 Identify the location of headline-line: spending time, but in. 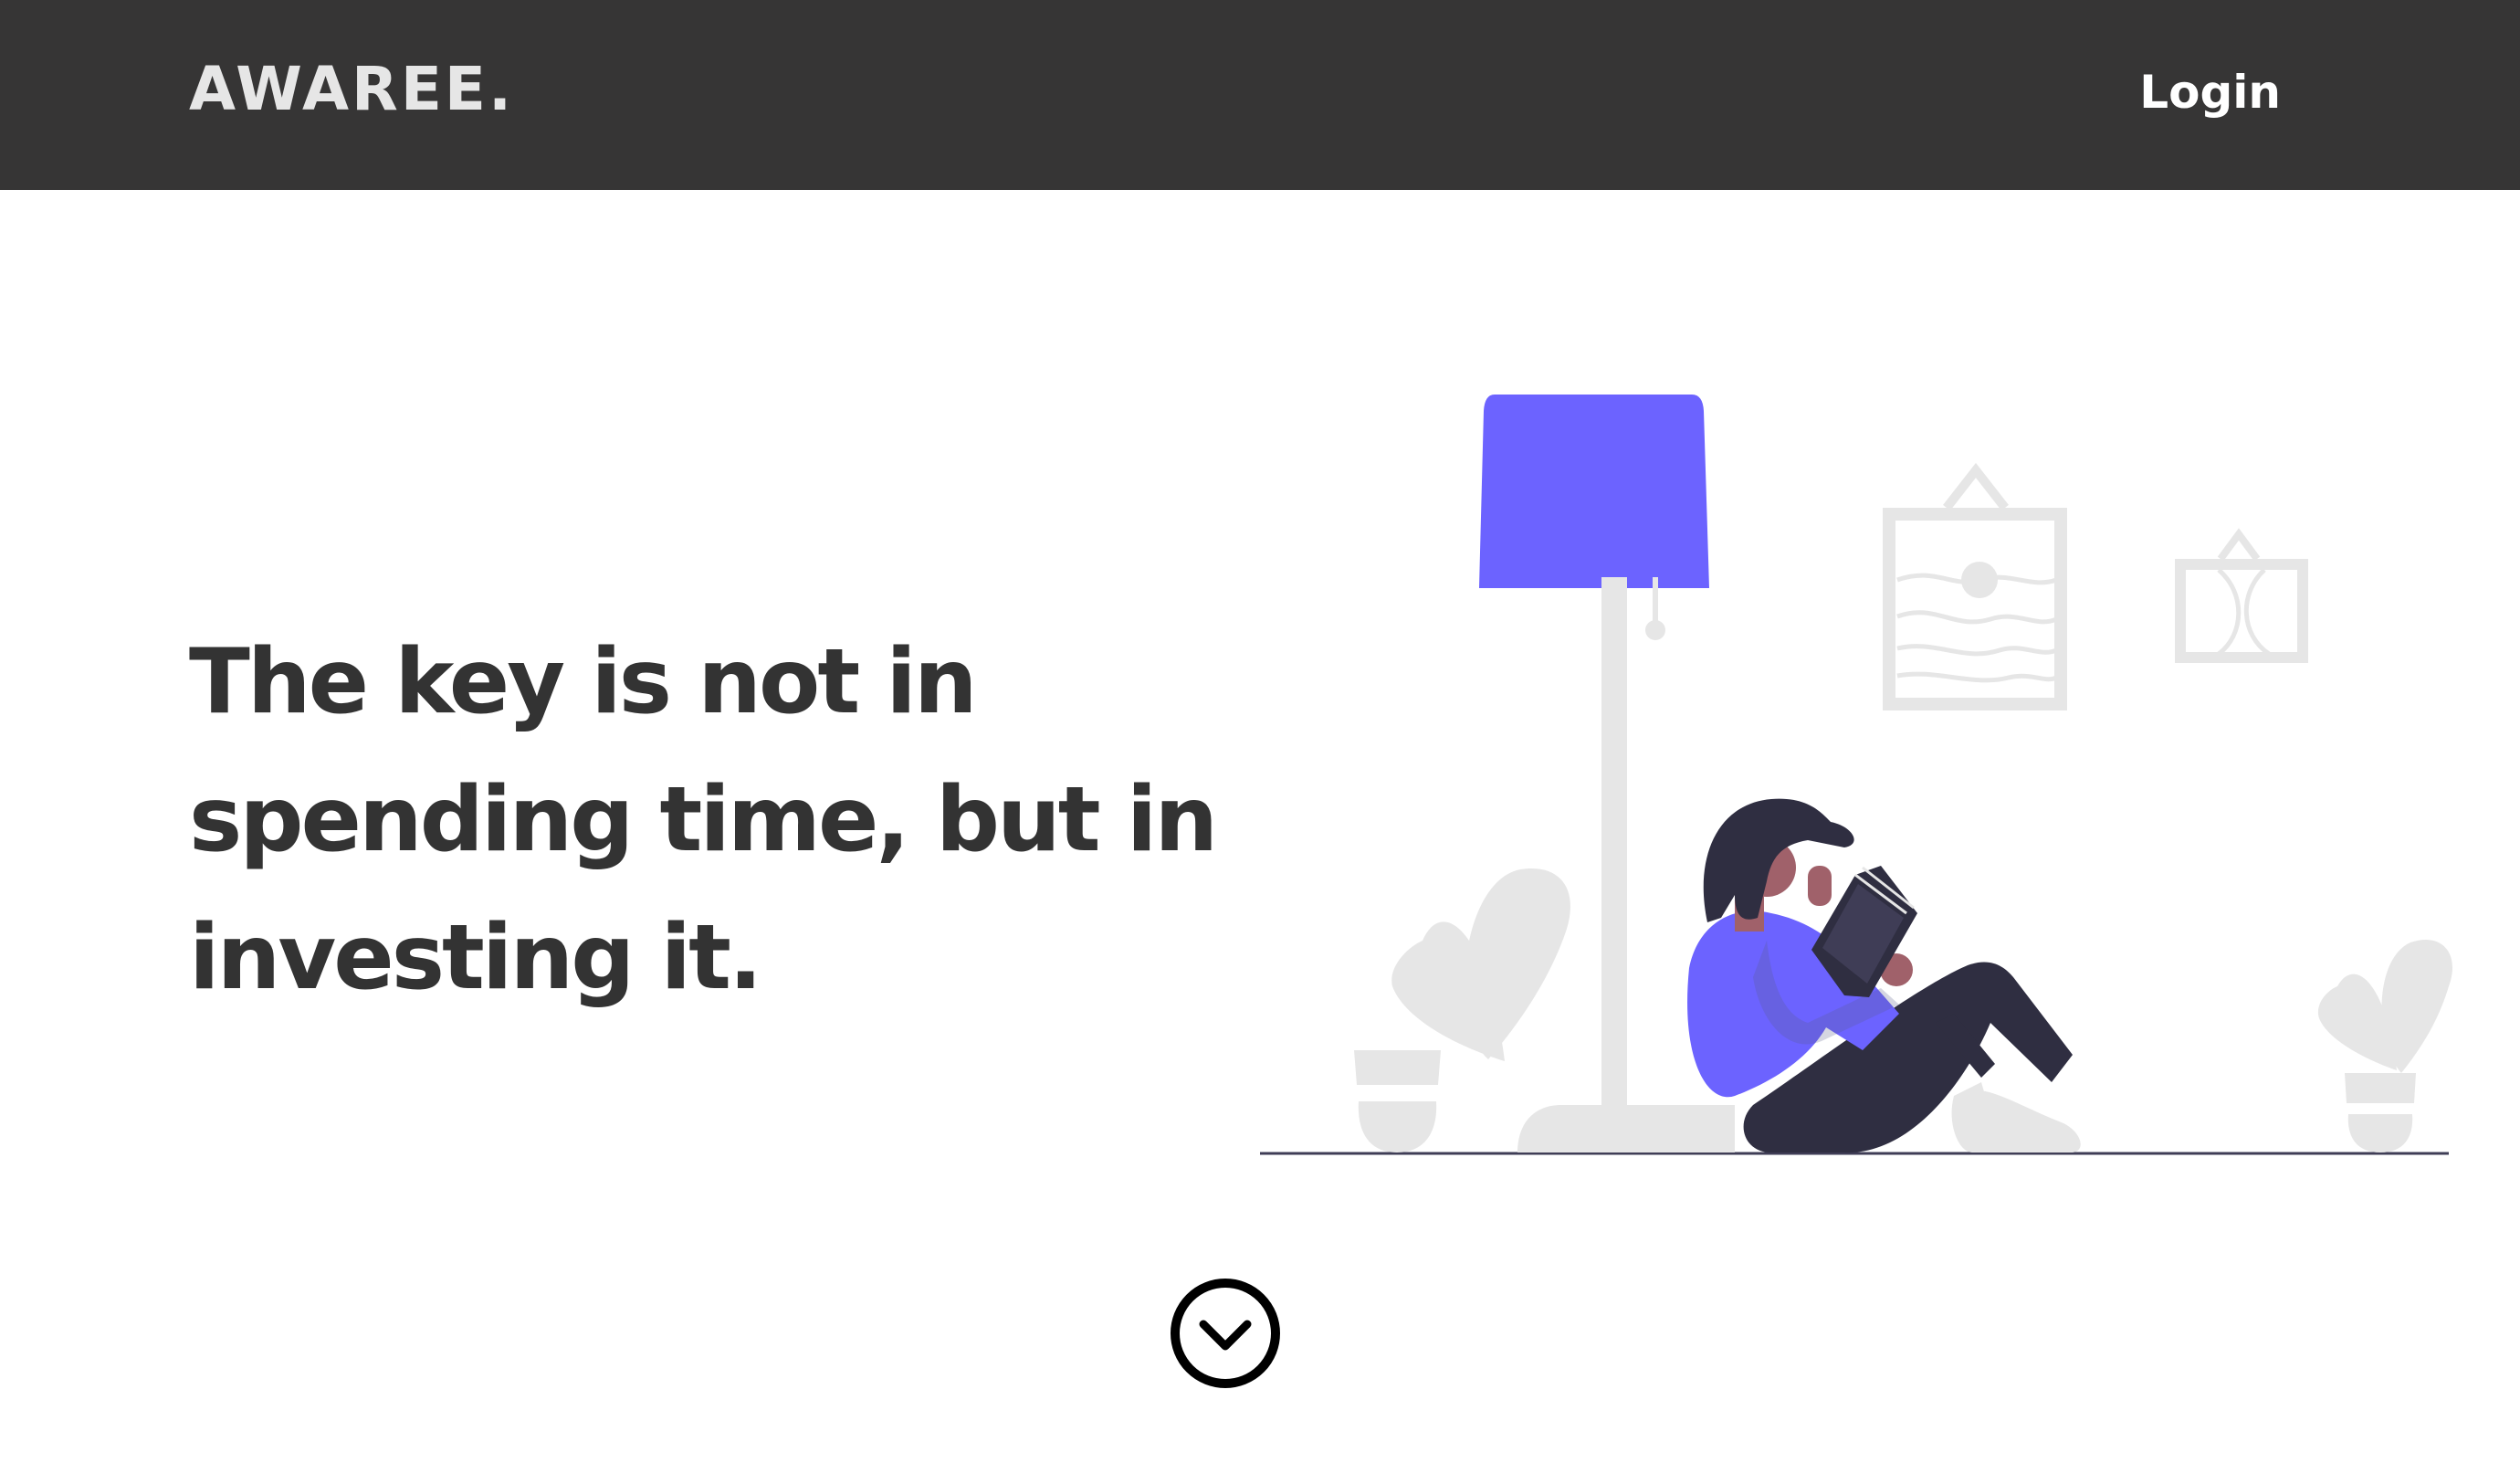
(704, 820).